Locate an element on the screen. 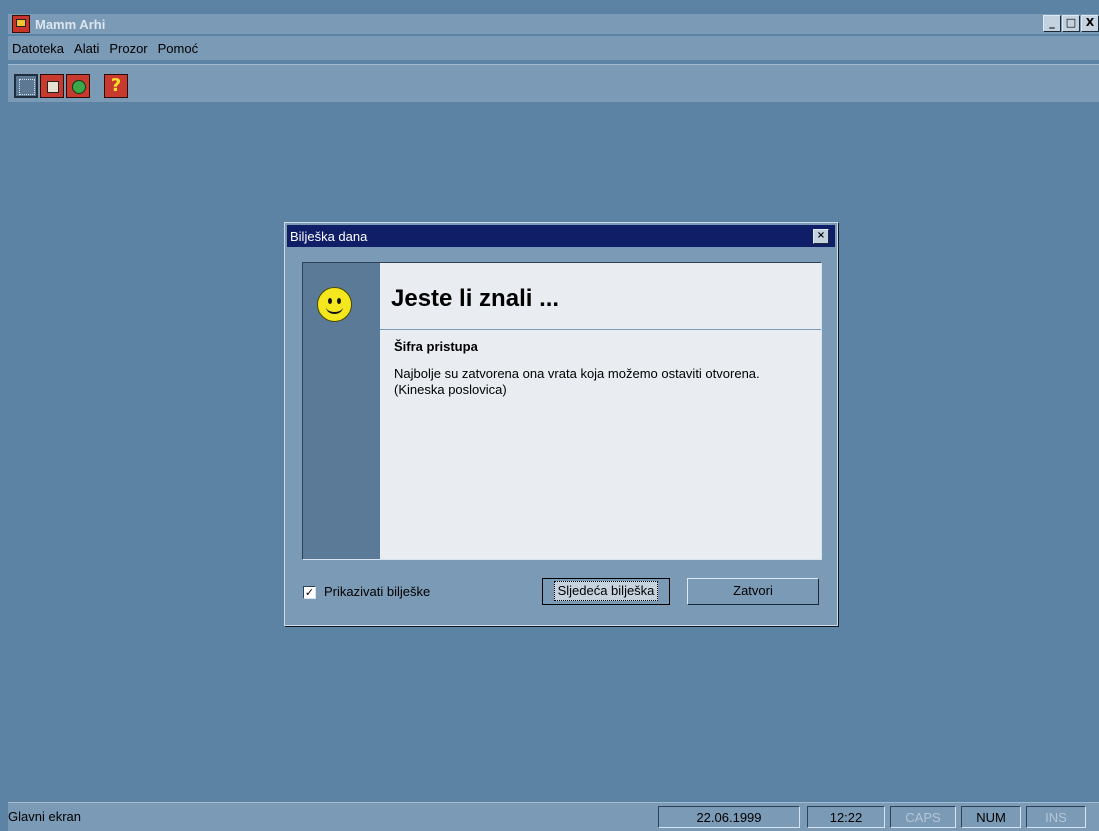  dialog-title-bar: Bilješka dana × is located at coordinates (561, 236).